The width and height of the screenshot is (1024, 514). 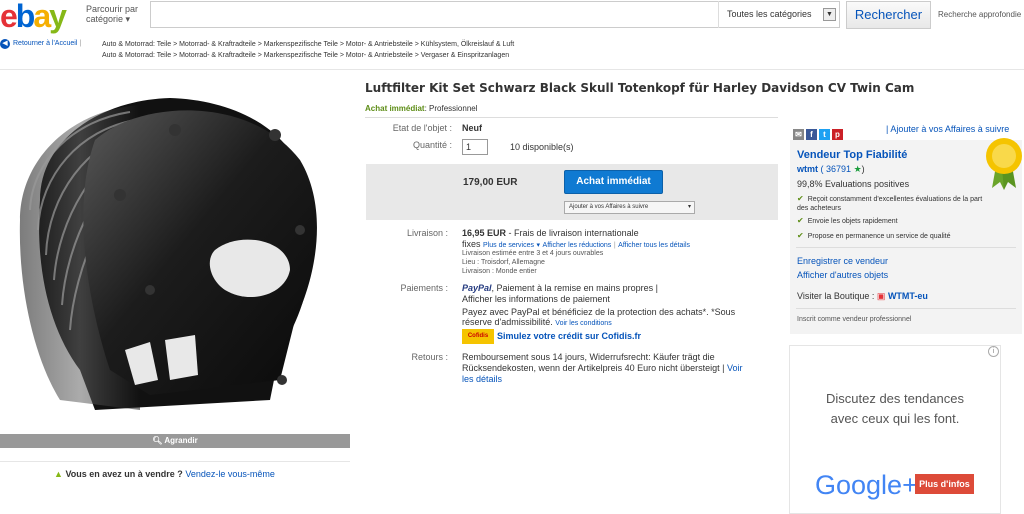 What do you see at coordinates (478, 336) in the screenshot?
I see `cofidis-logo: Cofidis` at bounding box center [478, 336].